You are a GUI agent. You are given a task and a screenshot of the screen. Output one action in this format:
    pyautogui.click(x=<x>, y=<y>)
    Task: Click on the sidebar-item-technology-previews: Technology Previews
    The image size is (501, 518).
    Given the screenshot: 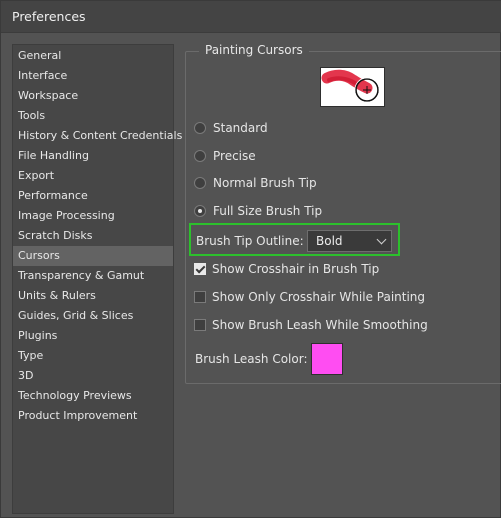 What is the action you would take?
    pyautogui.click(x=93, y=396)
    